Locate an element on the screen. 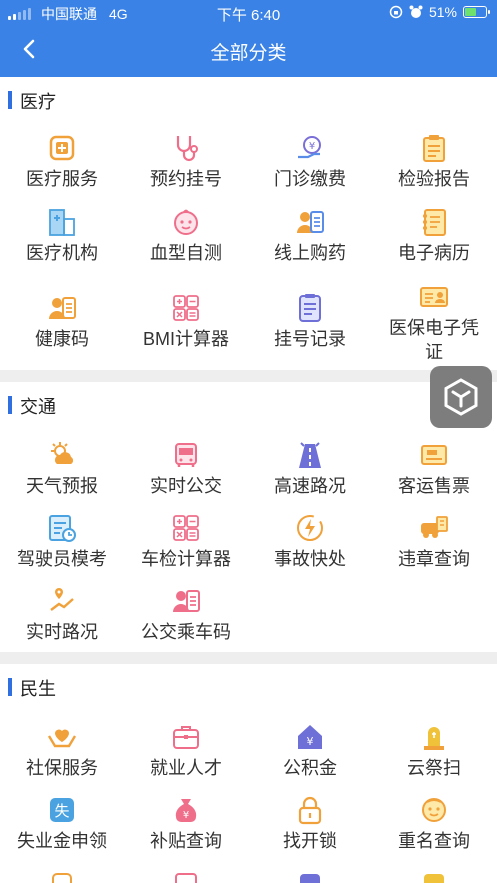  grid-item-emr: 电子病历 is located at coordinates (434, 236).